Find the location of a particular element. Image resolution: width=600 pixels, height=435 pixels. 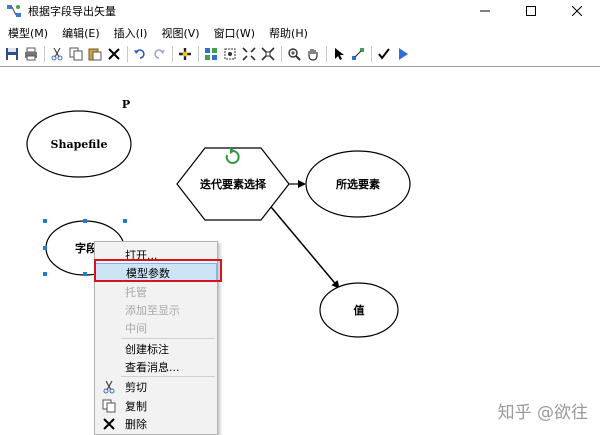

window-controls is located at coordinates (531, 11).